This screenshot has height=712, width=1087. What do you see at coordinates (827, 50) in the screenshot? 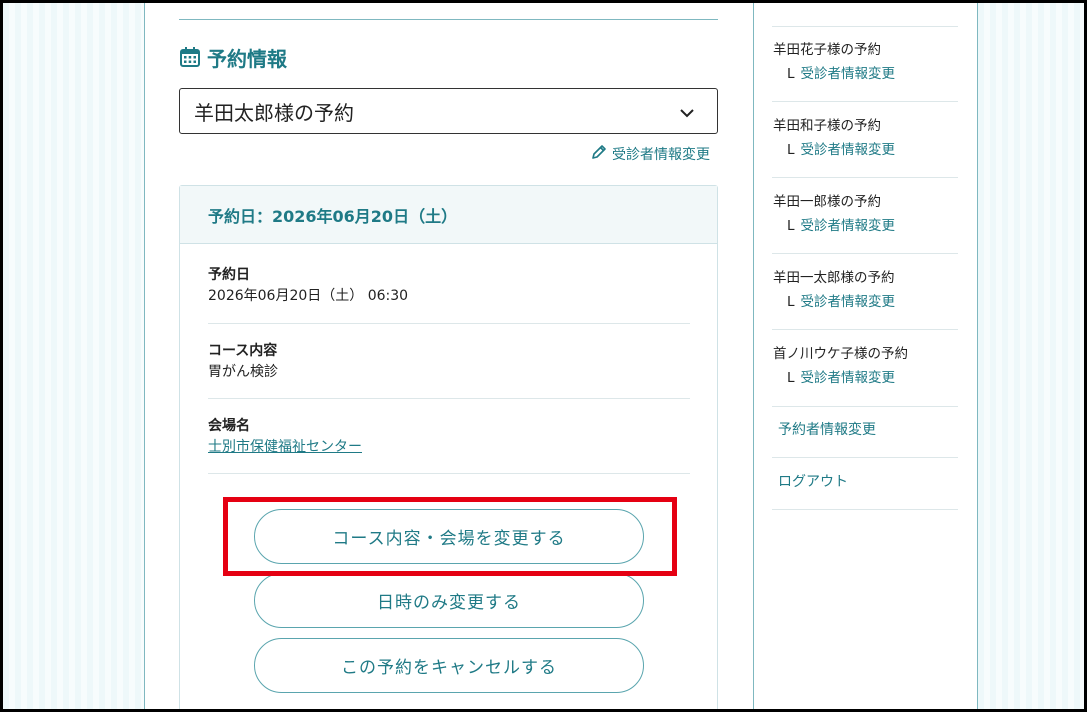
I see `sidebar-item-reservation: 羊田花子様の予約` at bounding box center [827, 50].